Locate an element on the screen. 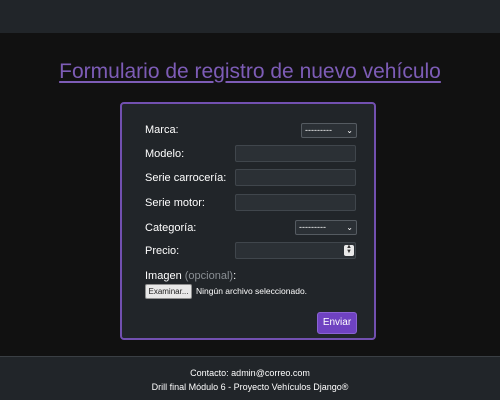 The image size is (500, 400). optional-hint: (opcional) is located at coordinates (209, 276).